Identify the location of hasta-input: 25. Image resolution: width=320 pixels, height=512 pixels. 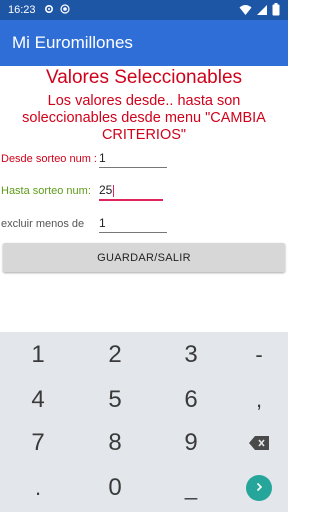
(131, 192).